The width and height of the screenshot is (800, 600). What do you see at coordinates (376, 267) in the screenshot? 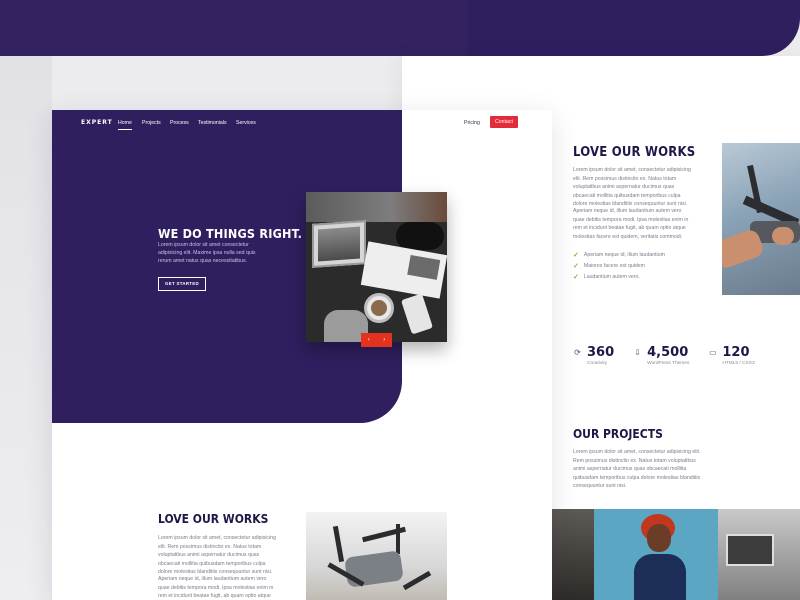
I see `hero-slider-image` at bounding box center [376, 267].